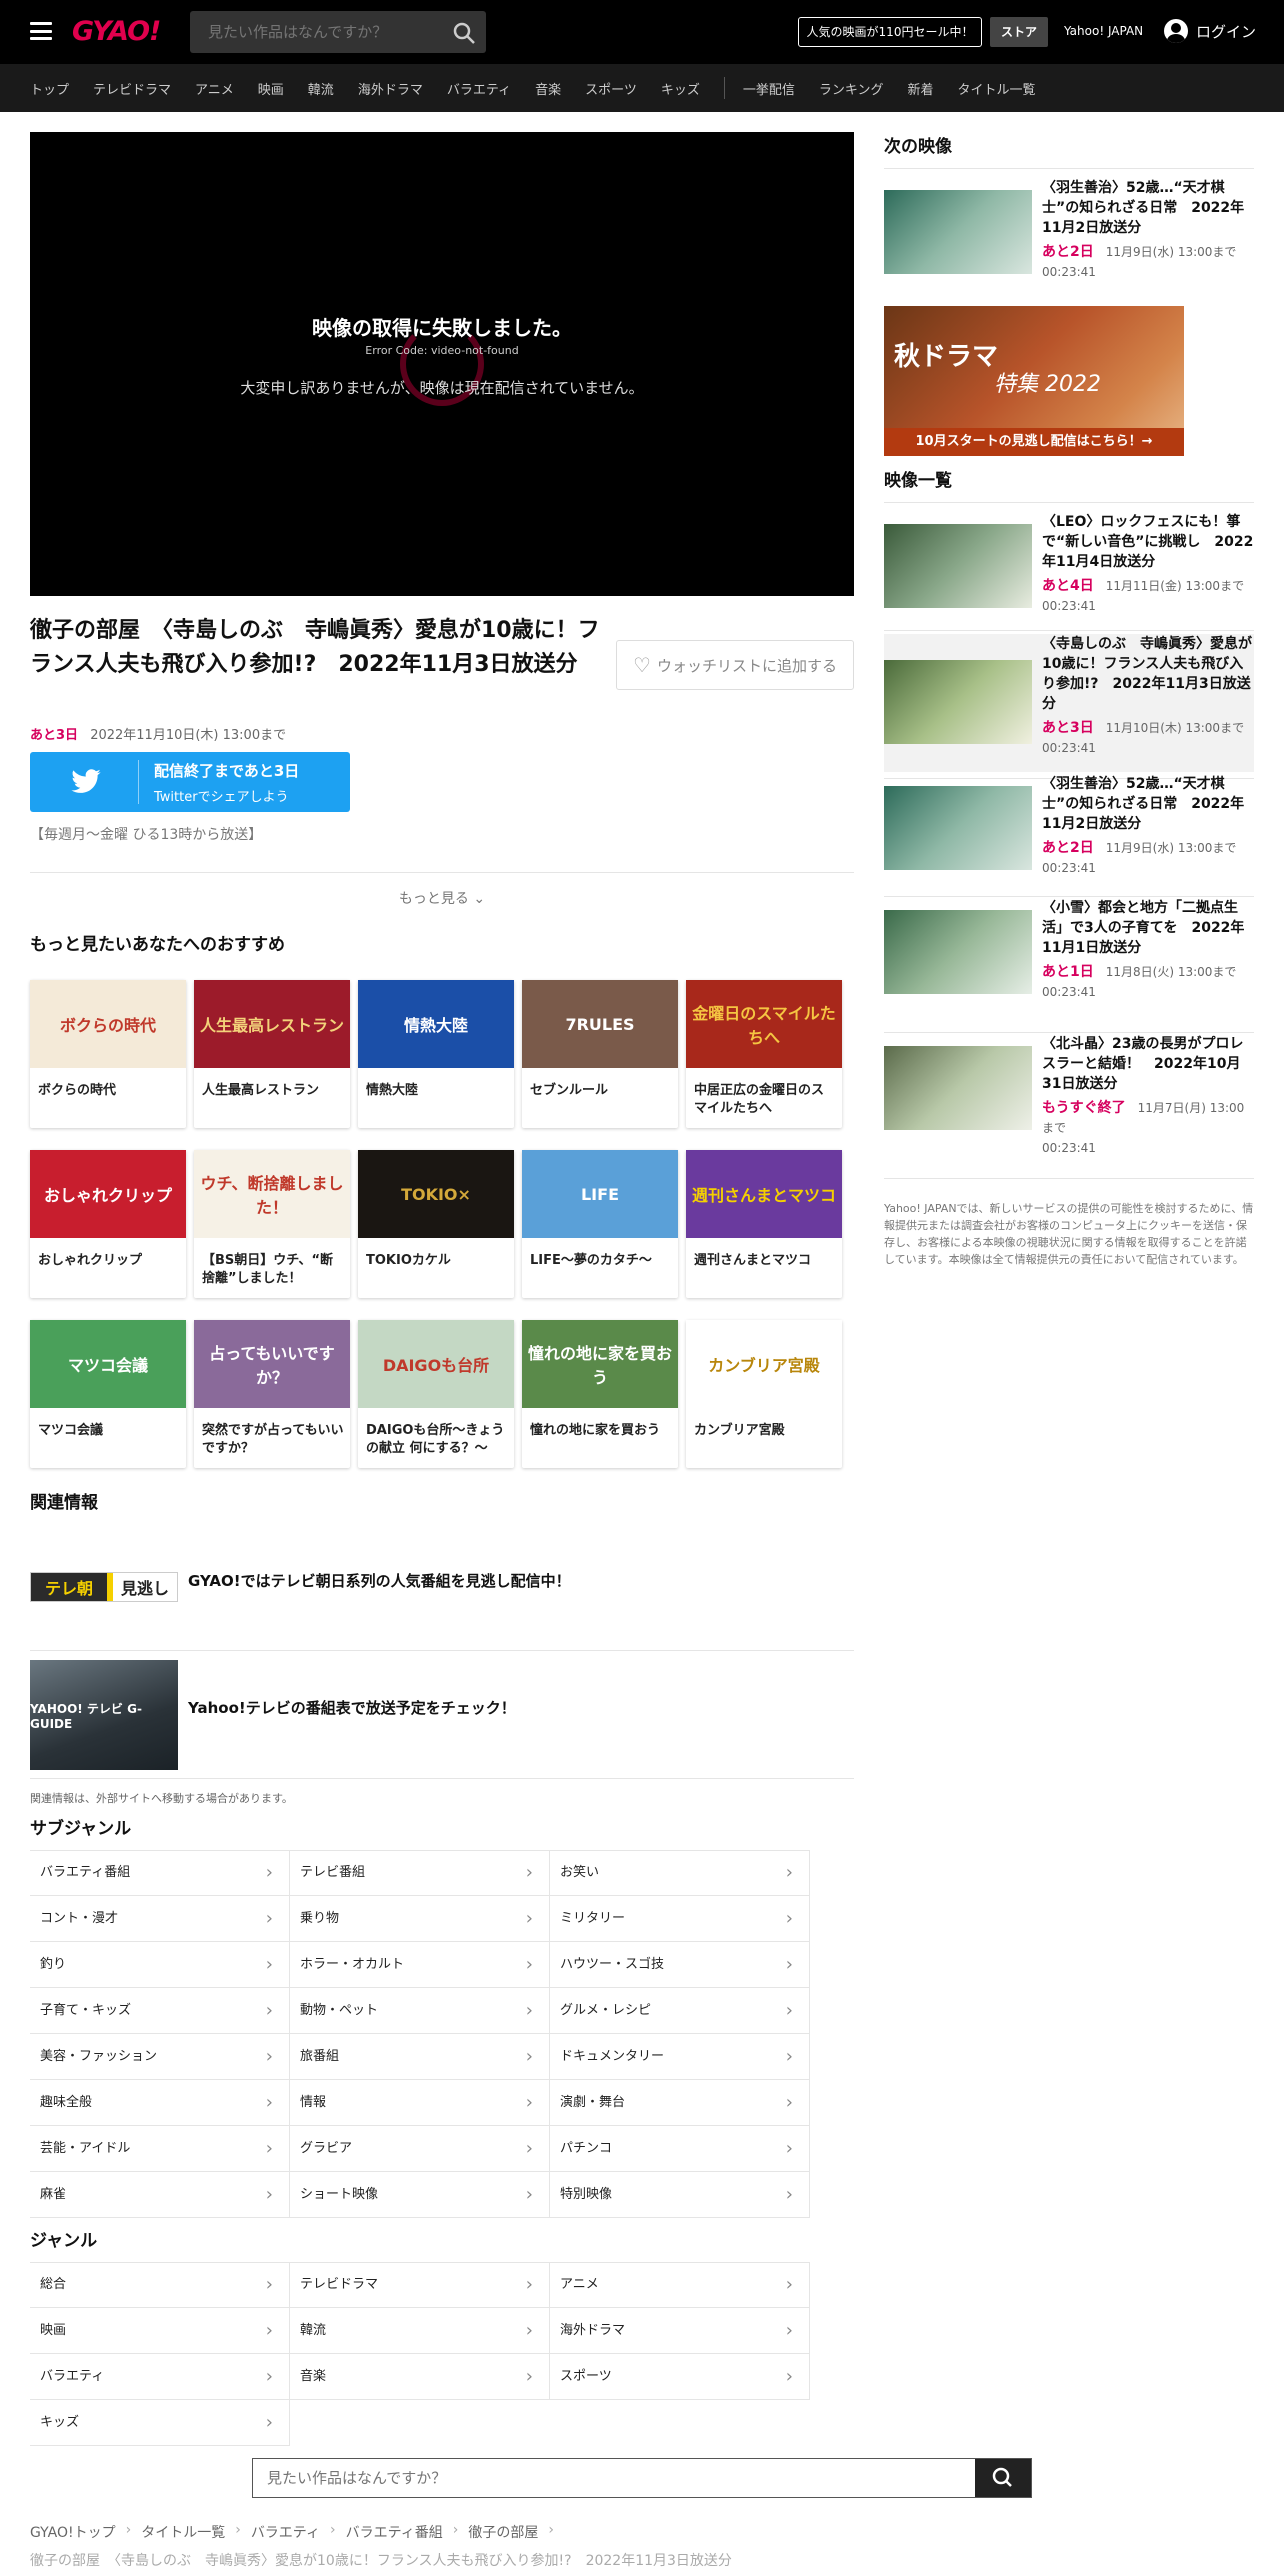 The image size is (1284, 2568). Describe the element at coordinates (503, 2532) in the screenshot. I see `breadcrumb-item: 徹子の部屋` at that location.